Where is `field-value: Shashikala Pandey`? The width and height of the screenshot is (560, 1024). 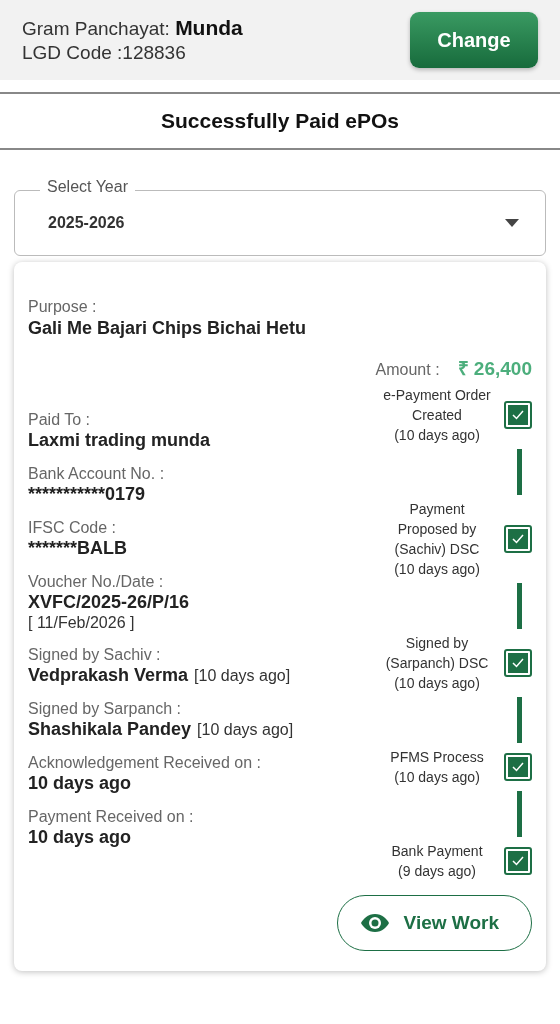 field-value: Shashikala Pandey is located at coordinates (110, 729).